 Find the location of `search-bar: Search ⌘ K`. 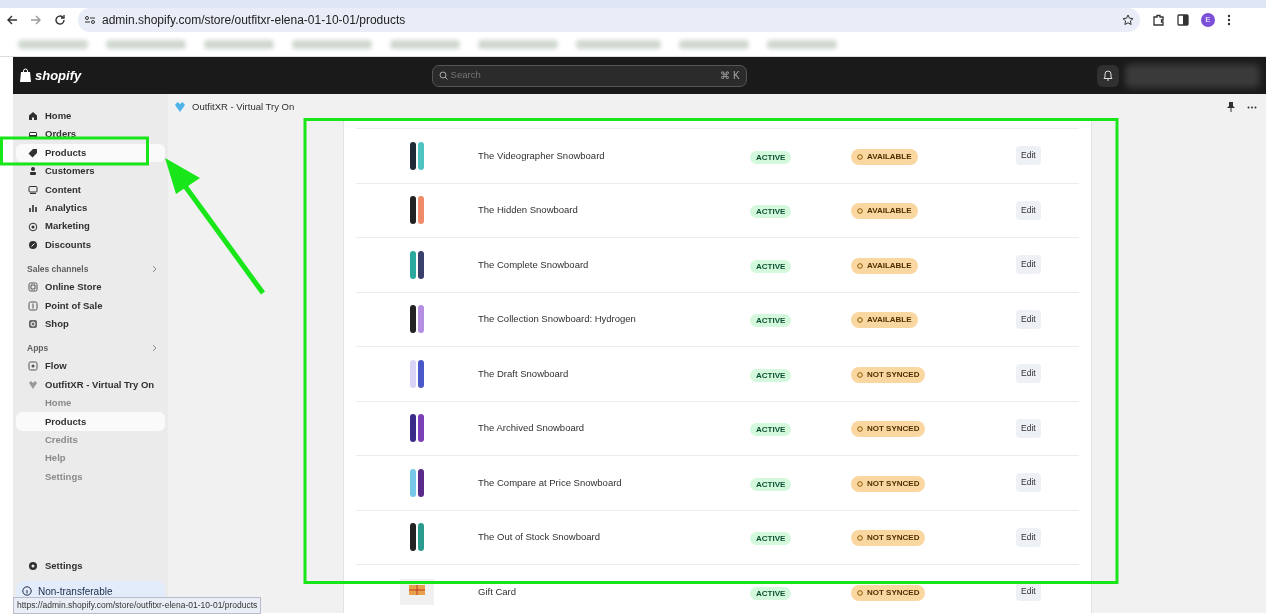

search-bar: Search ⌘ K is located at coordinates (589, 75).